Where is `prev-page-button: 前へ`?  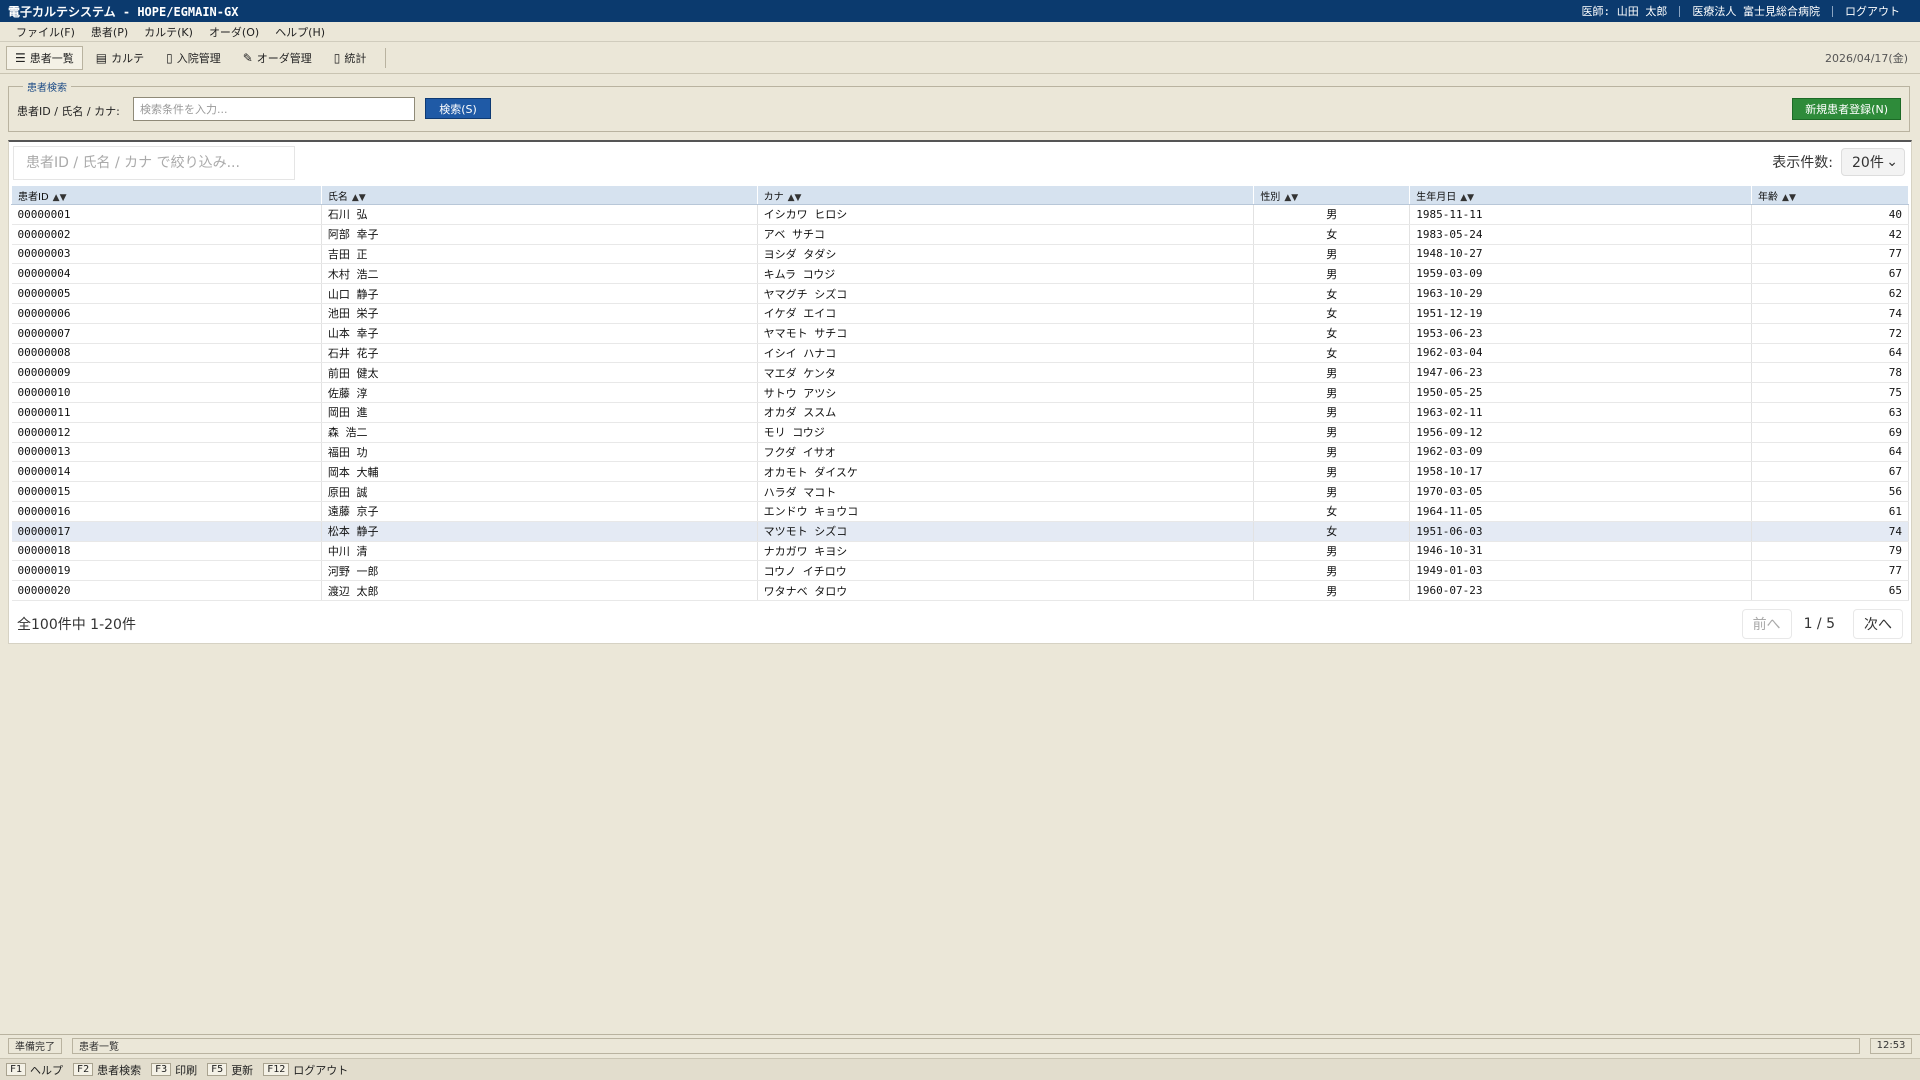
prev-page-button: 前へ is located at coordinates (1766, 624).